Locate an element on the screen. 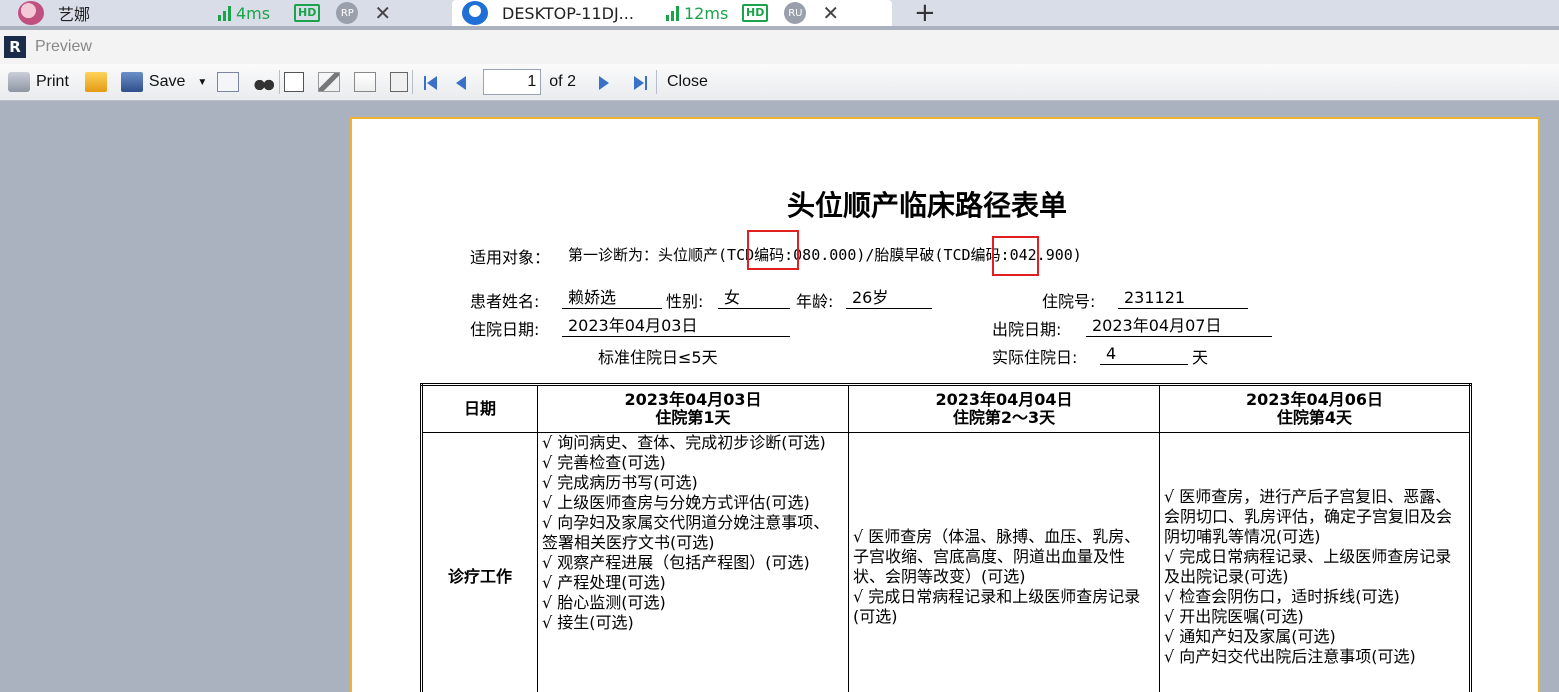 The height and width of the screenshot is (692, 1559). save-button: Save is located at coordinates (153, 82).